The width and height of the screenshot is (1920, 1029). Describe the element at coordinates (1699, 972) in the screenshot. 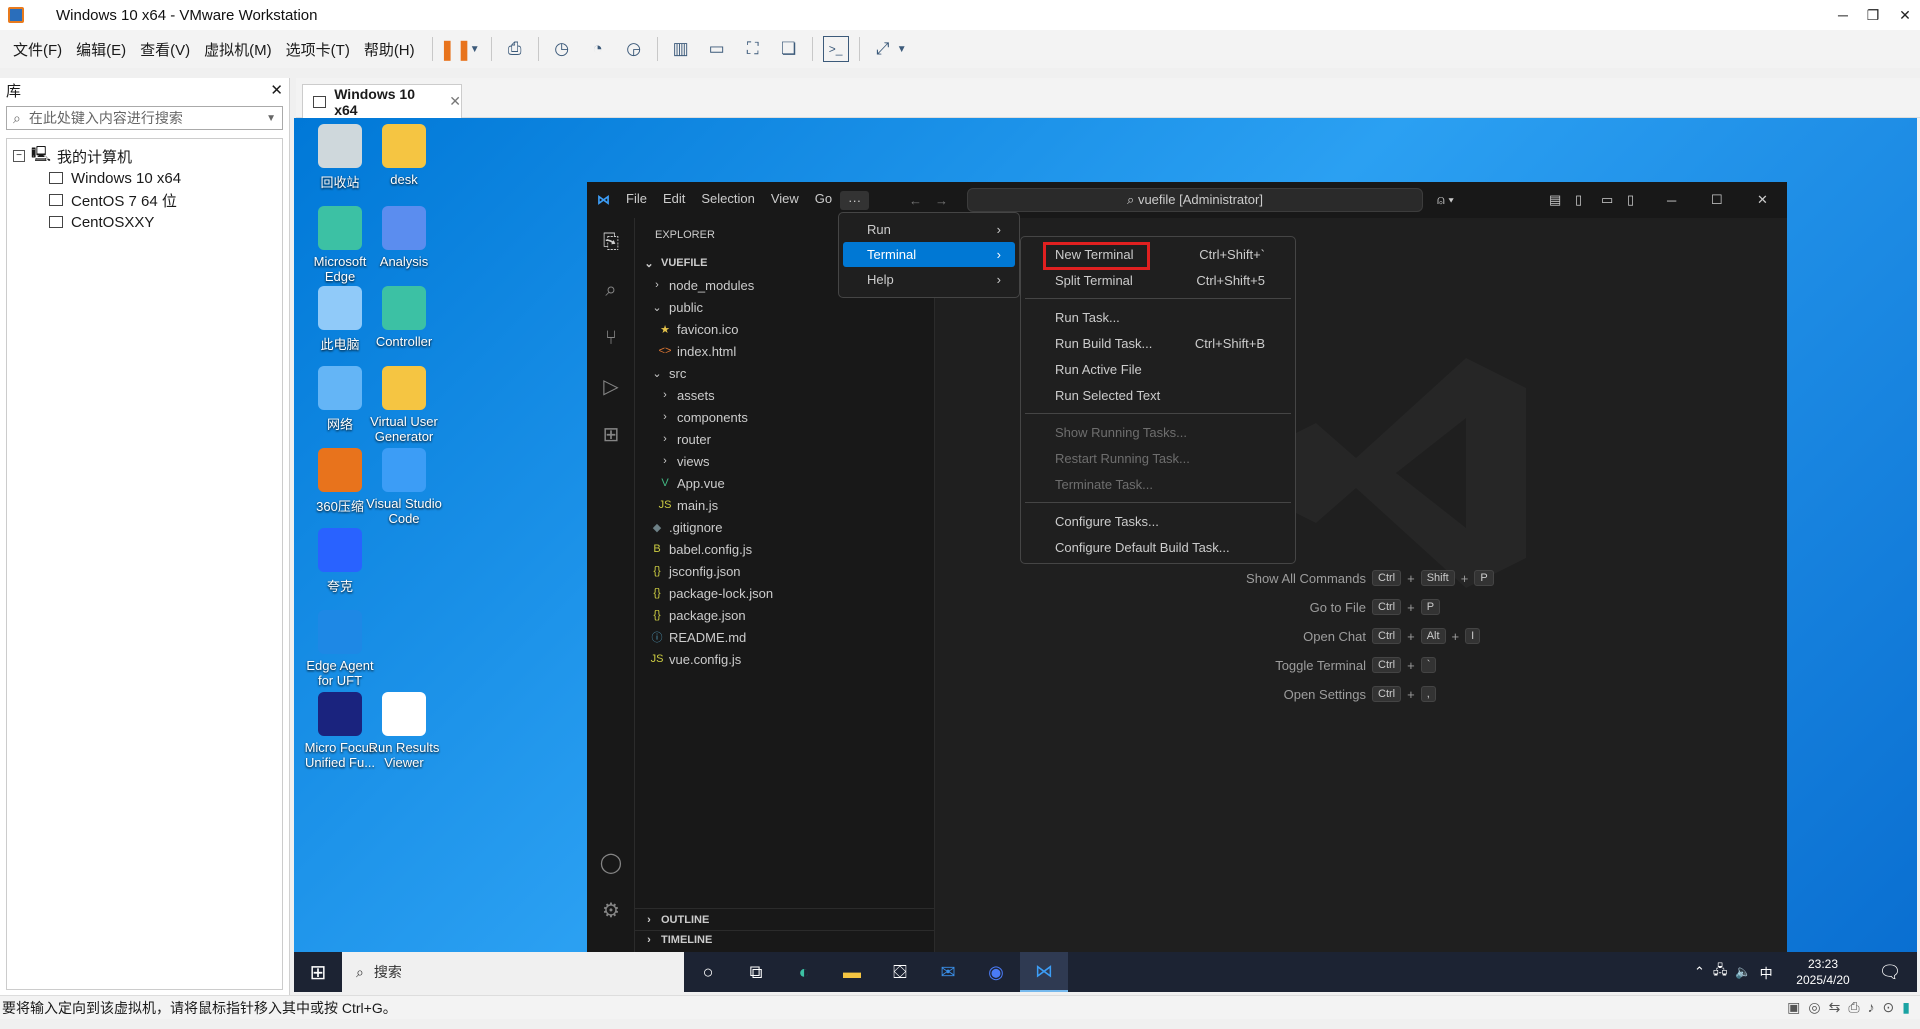

I see `chevron-up-icon: ⌃` at that location.